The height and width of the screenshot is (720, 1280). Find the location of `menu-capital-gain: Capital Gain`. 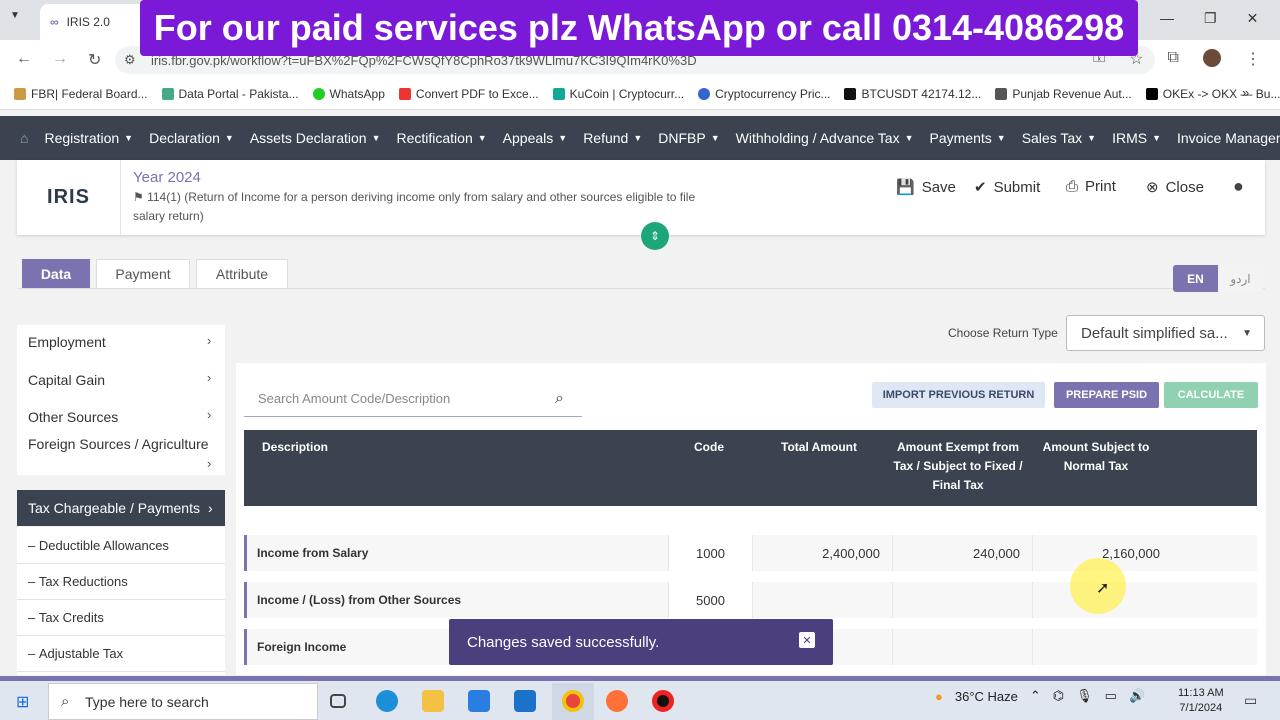

menu-capital-gain: Capital Gain is located at coordinates (66, 380).